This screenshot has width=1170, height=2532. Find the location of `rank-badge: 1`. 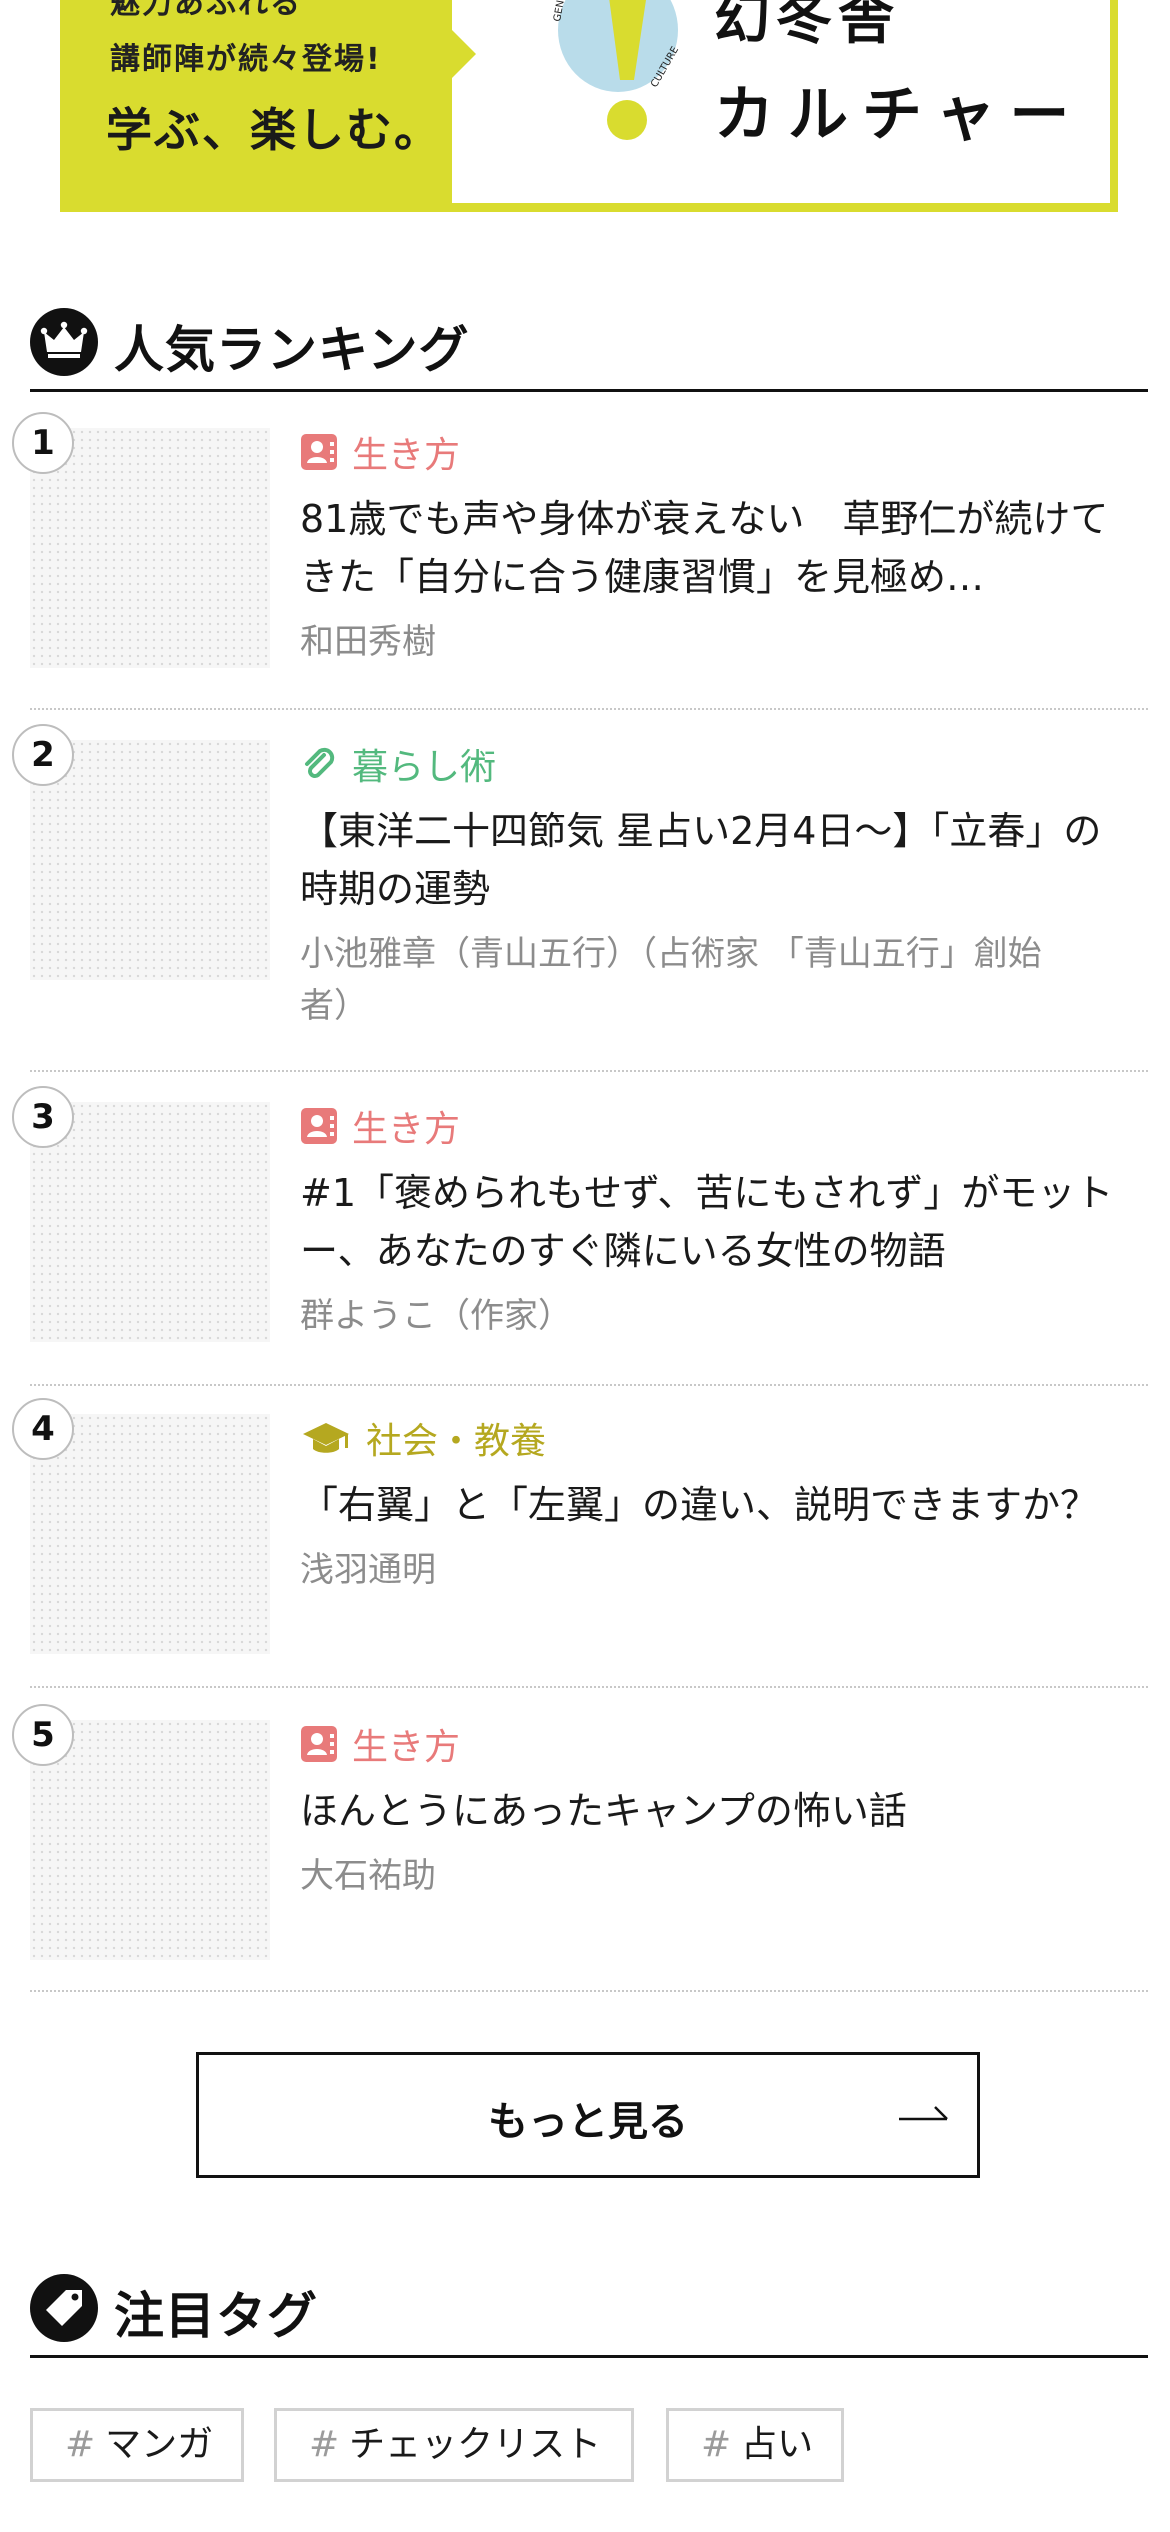

rank-badge: 1 is located at coordinates (43, 443).